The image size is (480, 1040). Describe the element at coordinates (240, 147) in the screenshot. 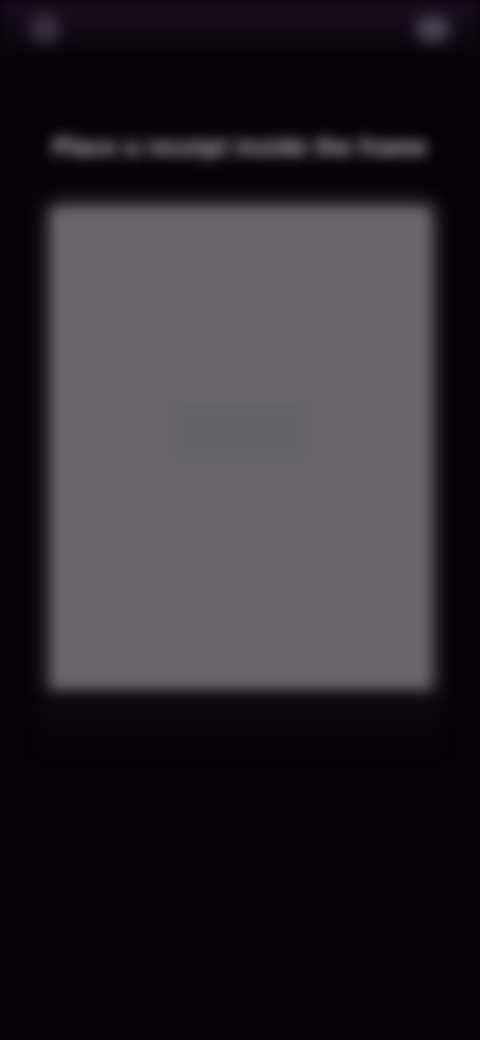

I see `scan-prompt: Place a receipt inside the frame` at that location.